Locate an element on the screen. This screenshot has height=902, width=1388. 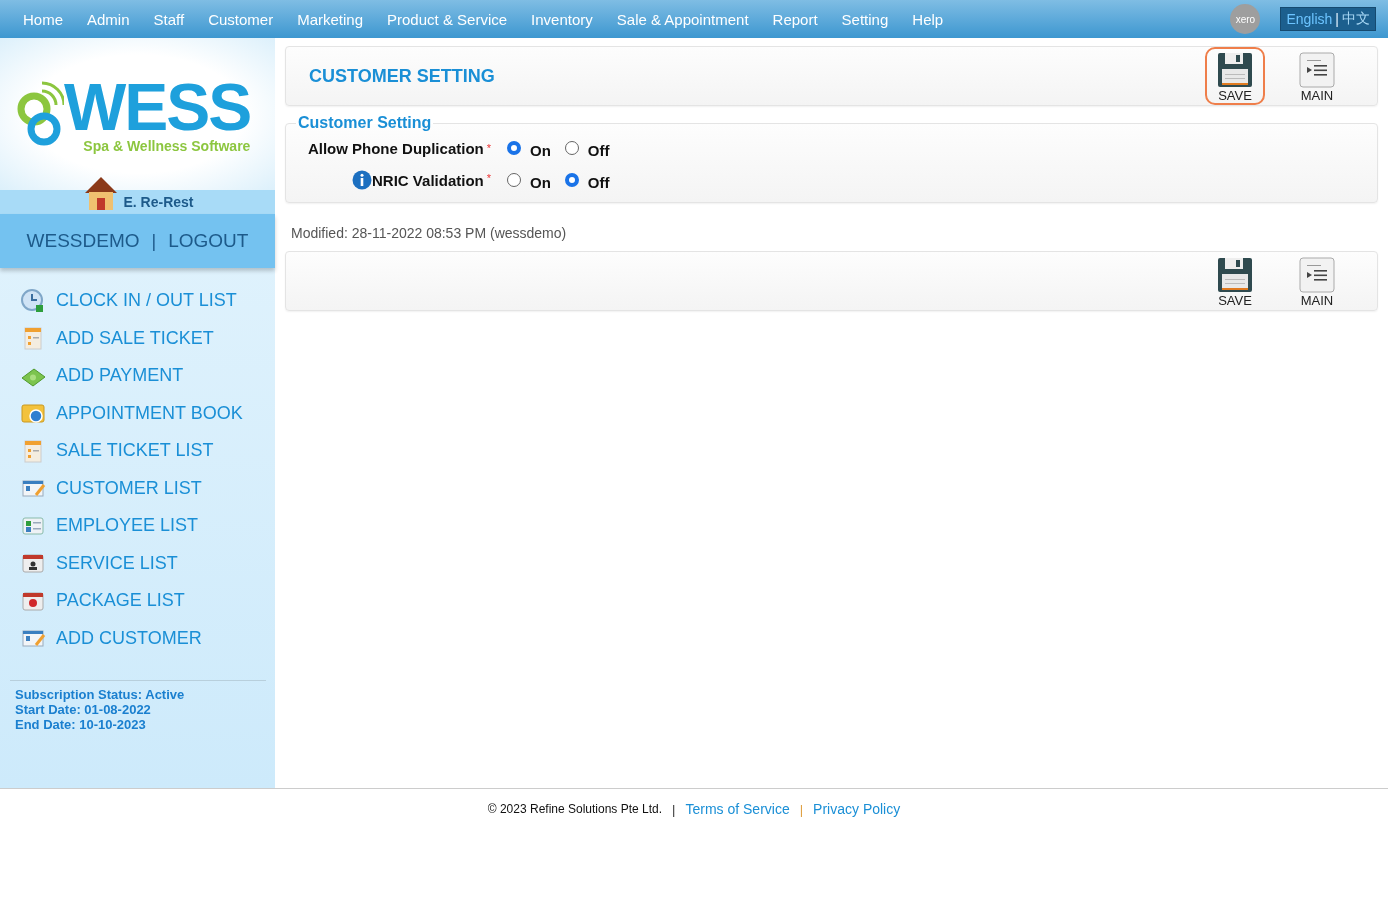
username-link: WESSDEMO is located at coordinates (83, 241).